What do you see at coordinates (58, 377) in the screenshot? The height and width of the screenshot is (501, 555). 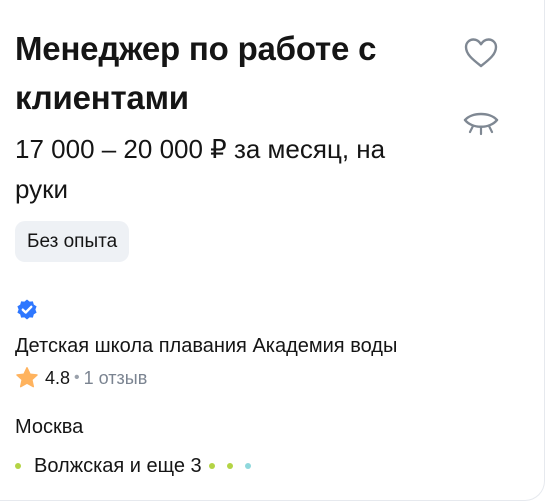 I see `rating-value: 4.8` at bounding box center [58, 377].